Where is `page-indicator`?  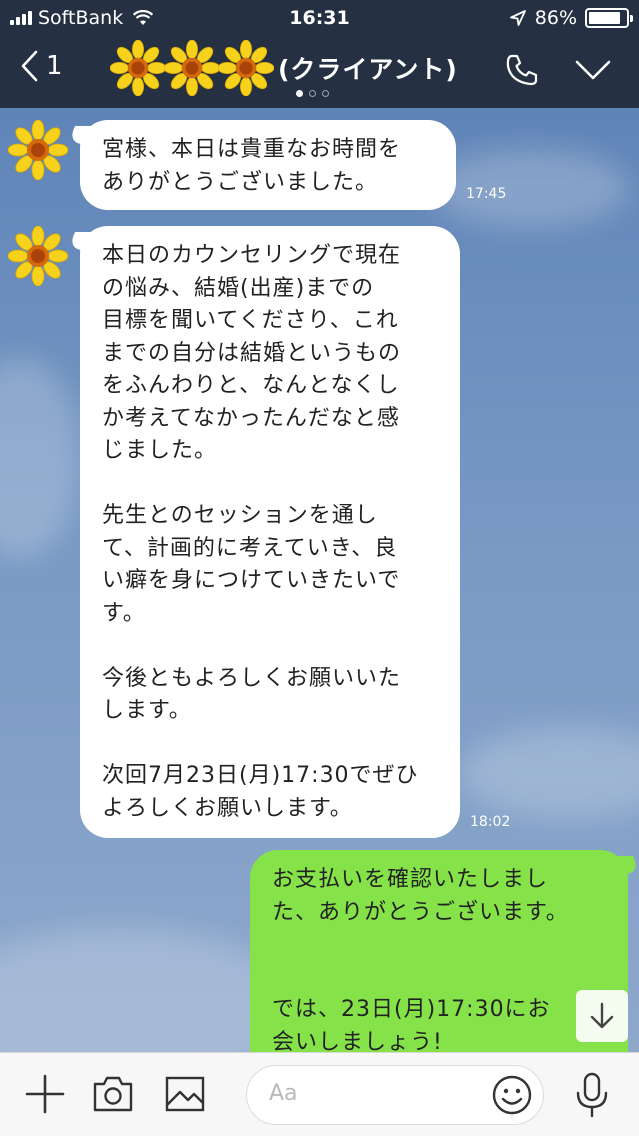 page-indicator is located at coordinates (312, 93).